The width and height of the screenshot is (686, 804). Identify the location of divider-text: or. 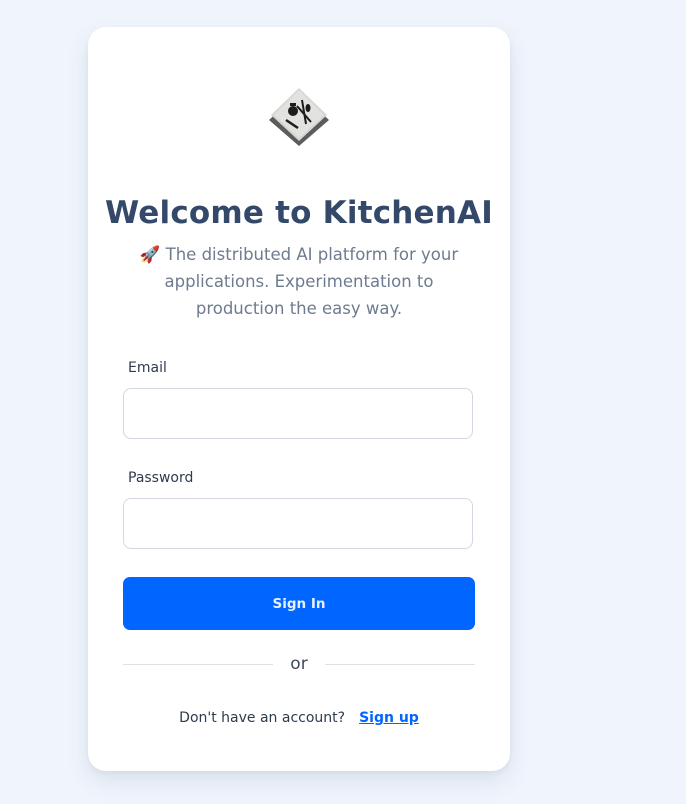
(299, 664).